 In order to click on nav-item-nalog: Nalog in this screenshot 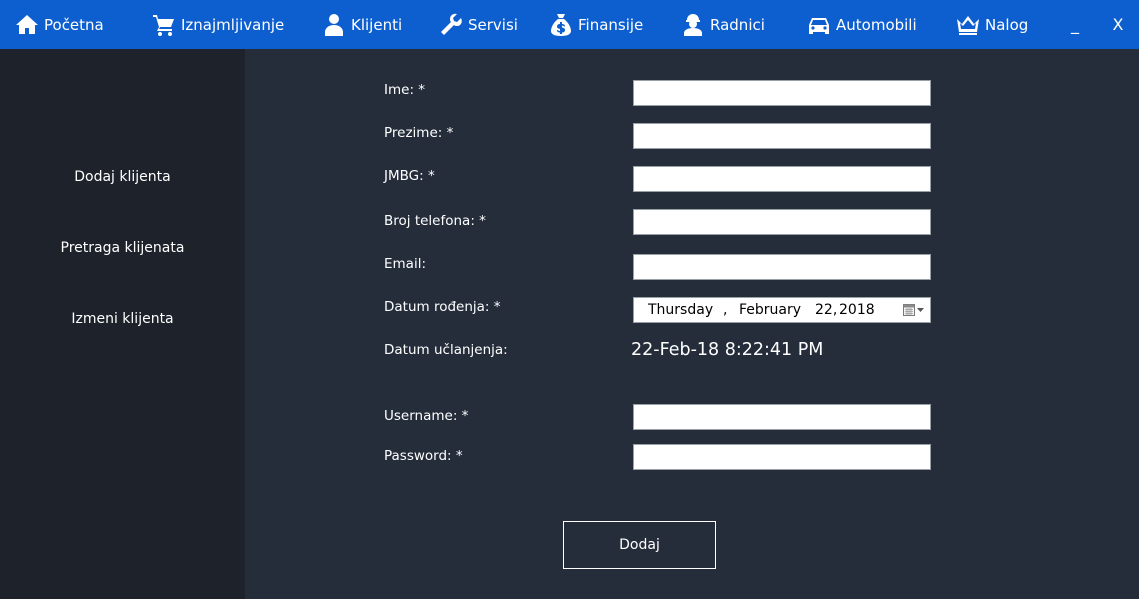, I will do `click(992, 24)`.